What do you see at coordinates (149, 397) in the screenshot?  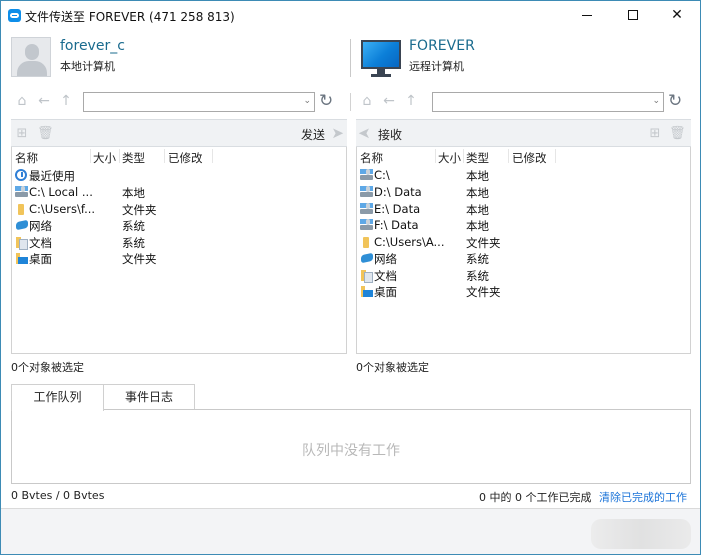 I see `tab-event-log: 事件日志` at bounding box center [149, 397].